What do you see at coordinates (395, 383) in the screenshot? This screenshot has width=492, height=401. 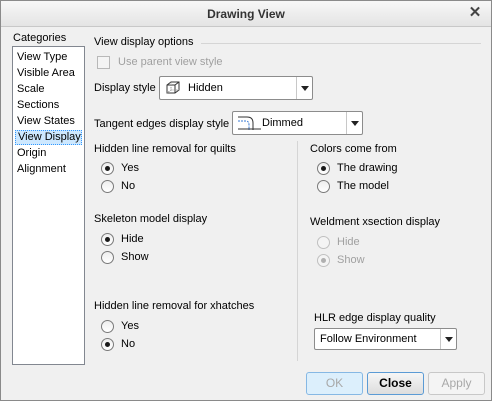 I see `close-button: Close` at bounding box center [395, 383].